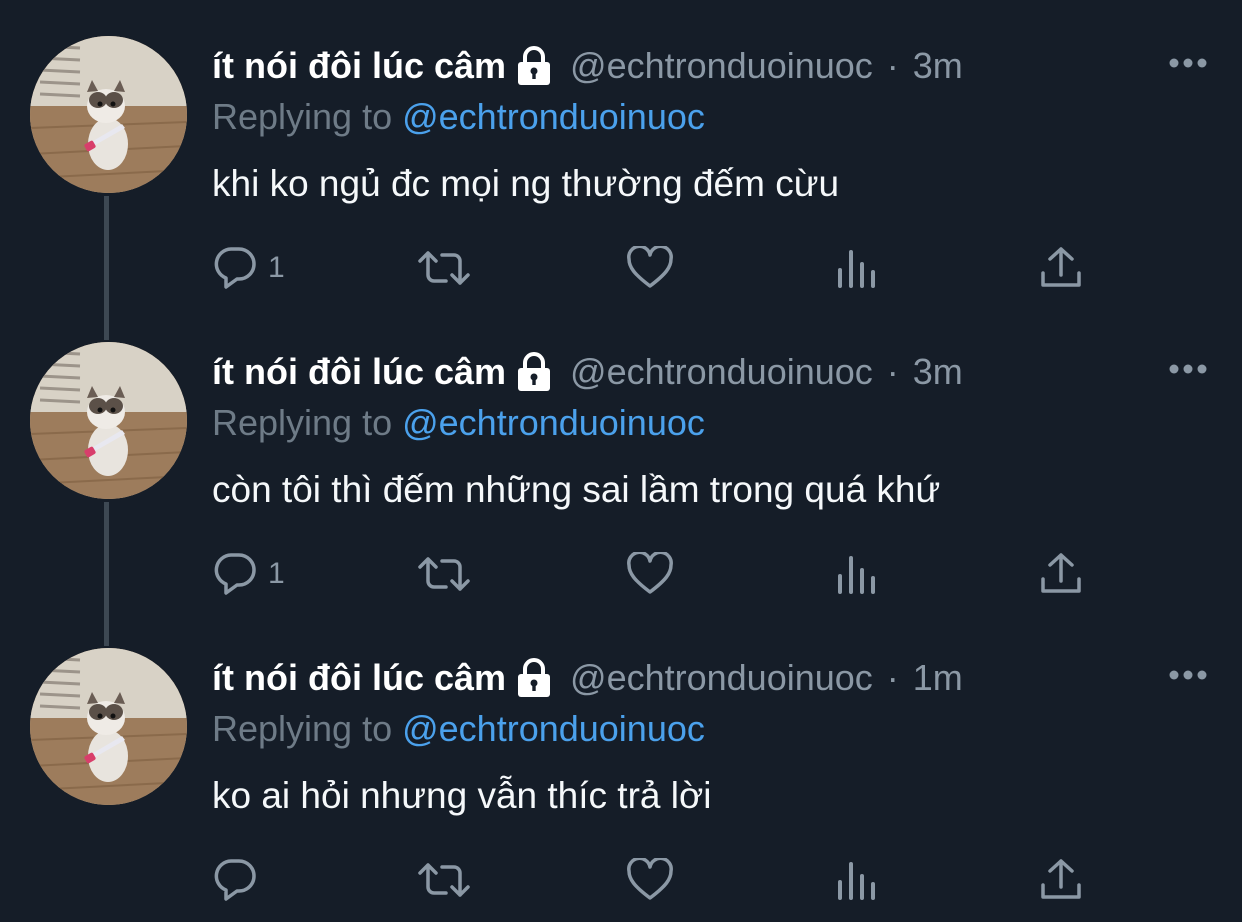 The width and height of the screenshot is (1242, 922). I want to click on timestamp: 1m, so click(938, 678).